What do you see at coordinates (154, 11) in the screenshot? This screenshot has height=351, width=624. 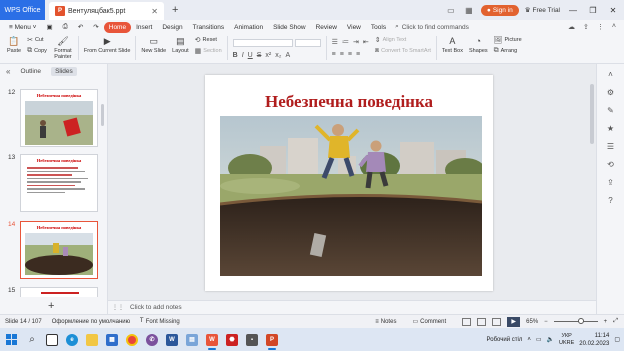 I see `close-tab-icon: ✕` at bounding box center [154, 11].